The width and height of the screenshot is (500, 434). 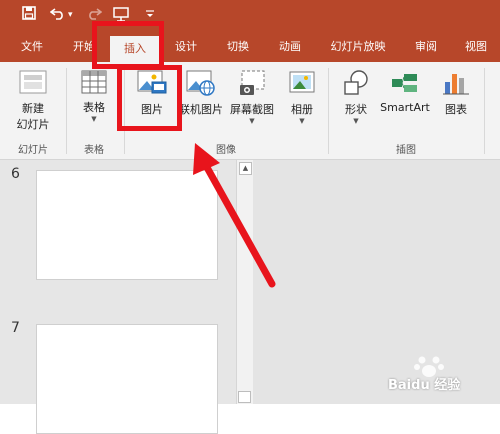 I want to click on photo-album-label: 相册, so click(x=302, y=109).